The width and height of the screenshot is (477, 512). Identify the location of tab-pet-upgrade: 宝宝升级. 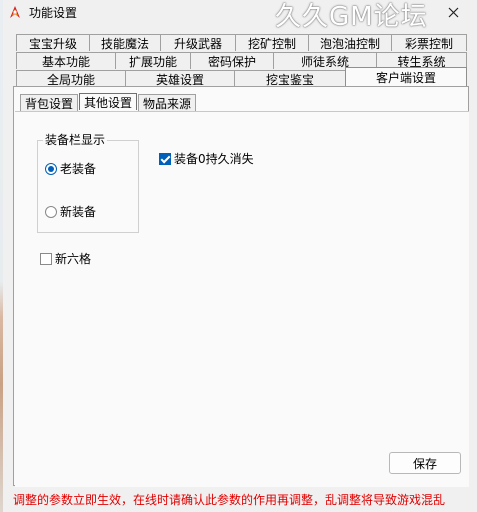
(53, 42).